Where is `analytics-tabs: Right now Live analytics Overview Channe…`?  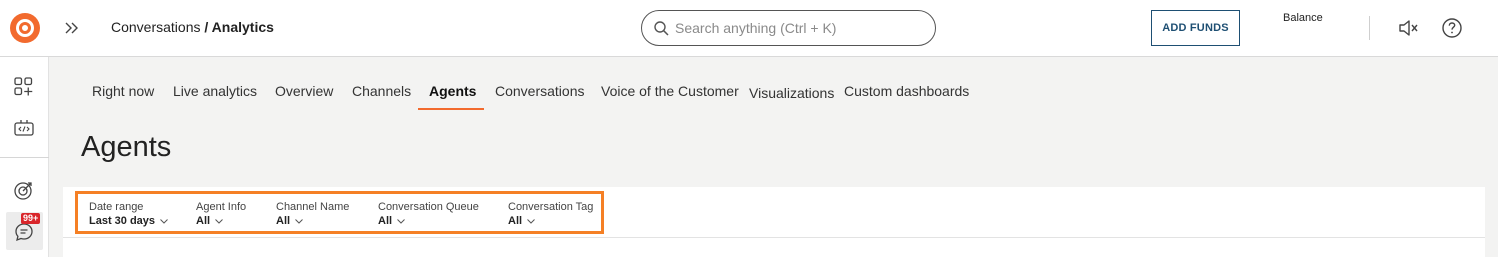
analytics-tabs: Right now Live analytics Overview Channe… is located at coordinates (500, 97).